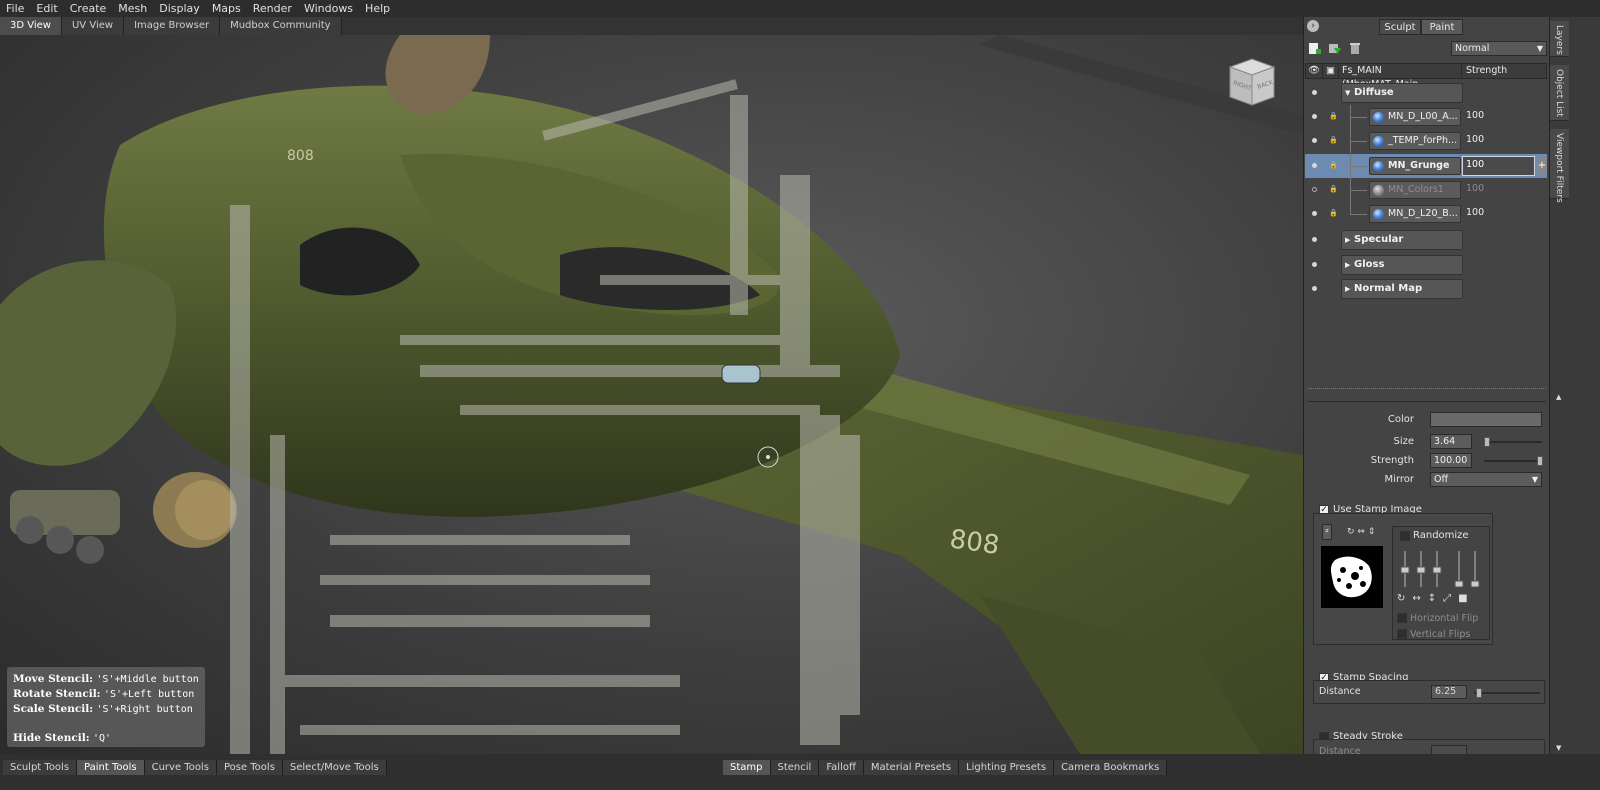  I want to click on group-specular: ▶ Specular, so click(1426, 240).